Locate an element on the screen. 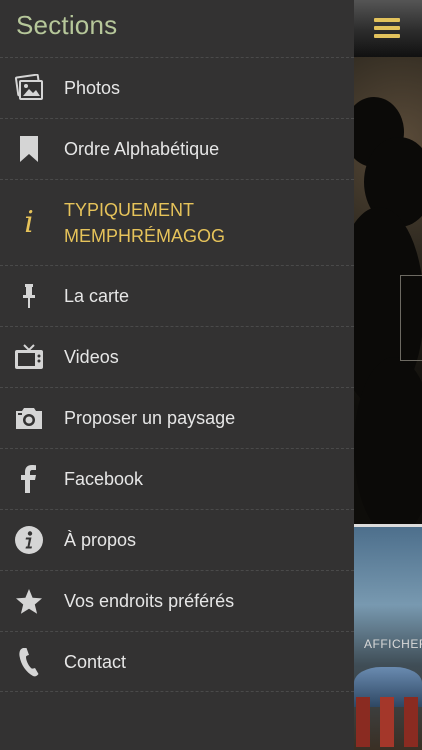 The width and height of the screenshot is (422, 750). menu-item-typiquement-memphremagog: i TYPIQUEMENT MEMPHRÉMAGOG is located at coordinates (177, 222).